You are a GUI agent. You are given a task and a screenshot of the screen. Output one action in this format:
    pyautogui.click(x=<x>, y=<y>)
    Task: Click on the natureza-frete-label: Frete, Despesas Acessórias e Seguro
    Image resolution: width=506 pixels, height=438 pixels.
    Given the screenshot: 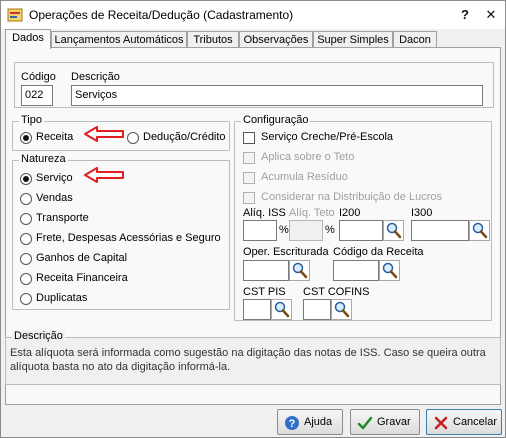 What is the action you would take?
    pyautogui.click(x=128, y=238)
    